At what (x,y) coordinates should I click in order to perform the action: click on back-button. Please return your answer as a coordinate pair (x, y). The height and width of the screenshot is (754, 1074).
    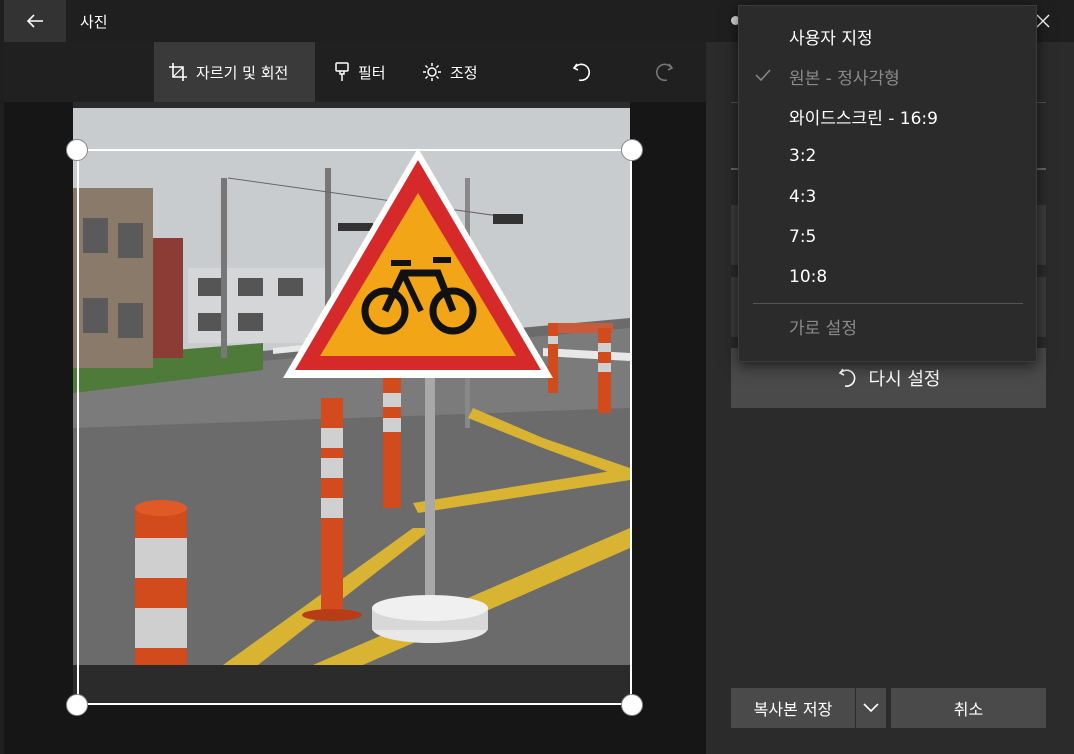
    Looking at the image, I should click on (35, 21).